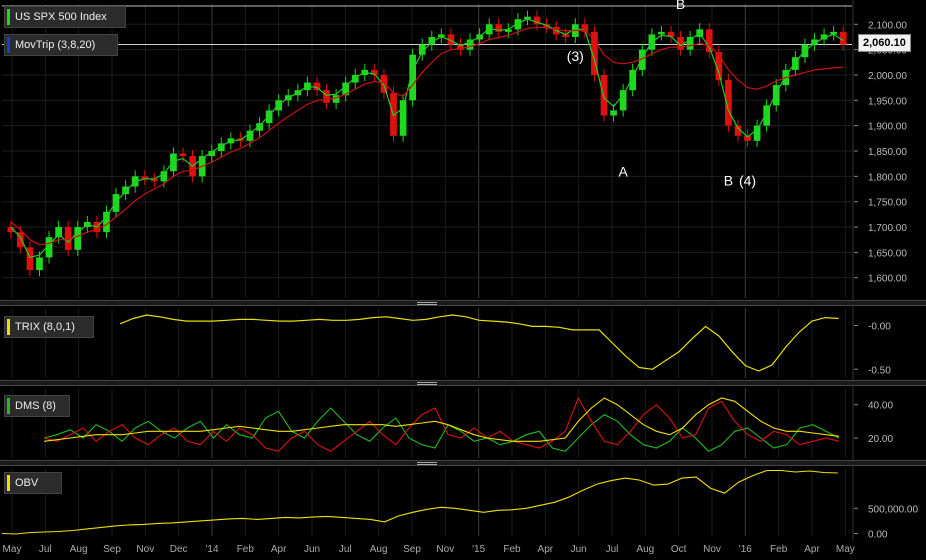 The width and height of the screenshot is (926, 560). Describe the element at coordinates (745, 549) in the screenshot. I see `x-tick-label: '16` at that location.